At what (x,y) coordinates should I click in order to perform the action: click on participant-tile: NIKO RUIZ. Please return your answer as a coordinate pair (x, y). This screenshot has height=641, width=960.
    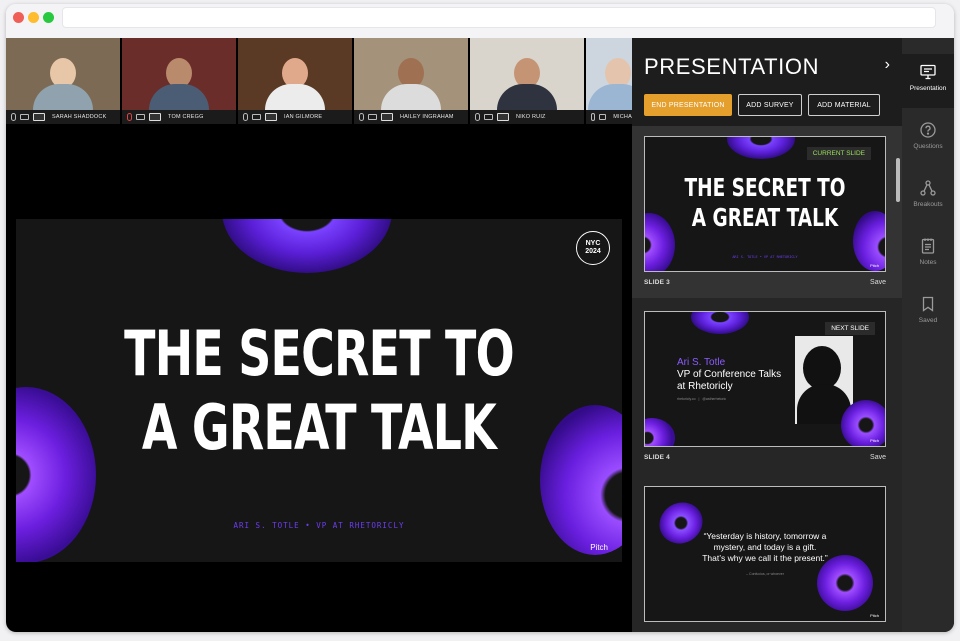
    Looking at the image, I should click on (527, 81).